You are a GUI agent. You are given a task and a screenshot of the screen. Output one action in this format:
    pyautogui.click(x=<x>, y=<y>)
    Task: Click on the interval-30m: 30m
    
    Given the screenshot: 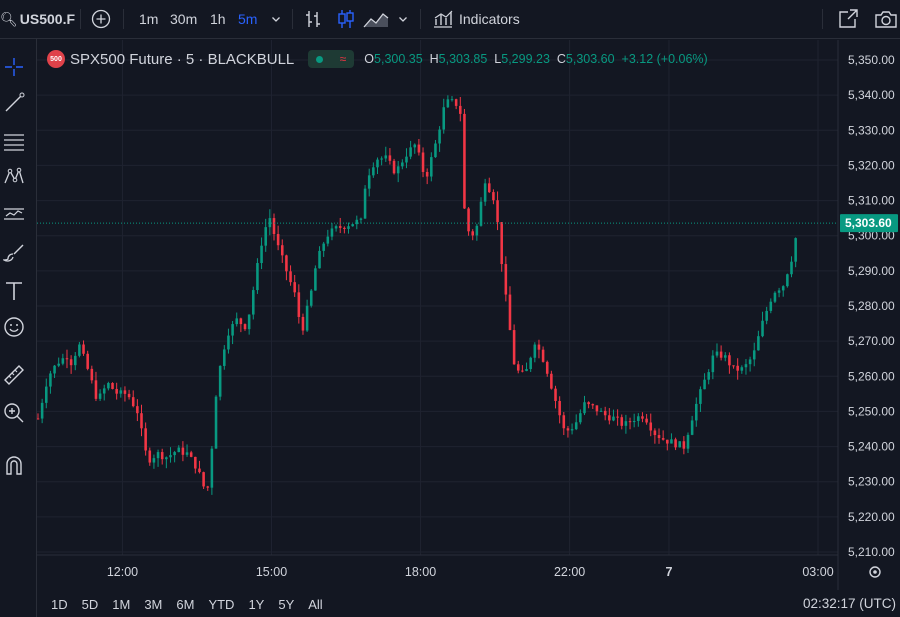 What is the action you would take?
    pyautogui.click(x=183, y=19)
    